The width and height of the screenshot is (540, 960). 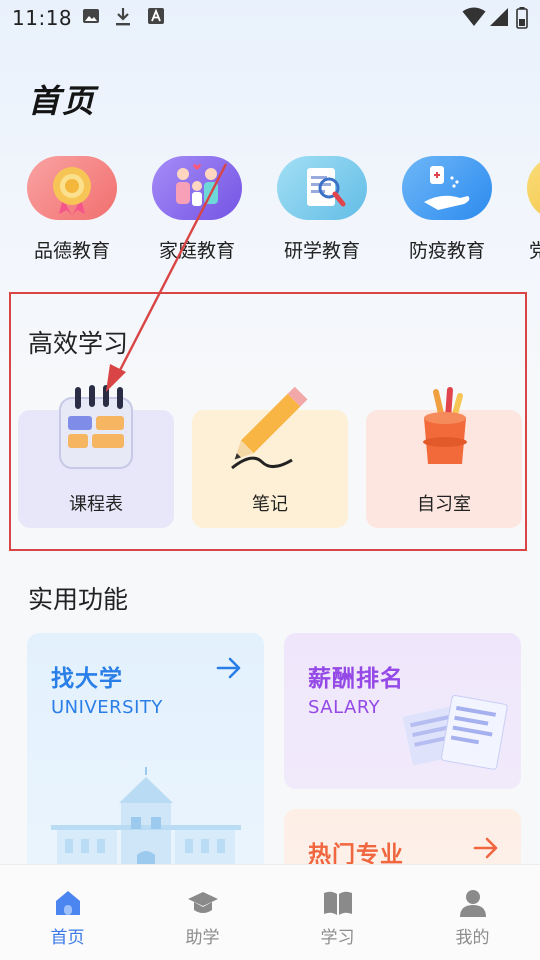 What do you see at coordinates (499, 17) in the screenshot?
I see `signal-icon` at bounding box center [499, 17].